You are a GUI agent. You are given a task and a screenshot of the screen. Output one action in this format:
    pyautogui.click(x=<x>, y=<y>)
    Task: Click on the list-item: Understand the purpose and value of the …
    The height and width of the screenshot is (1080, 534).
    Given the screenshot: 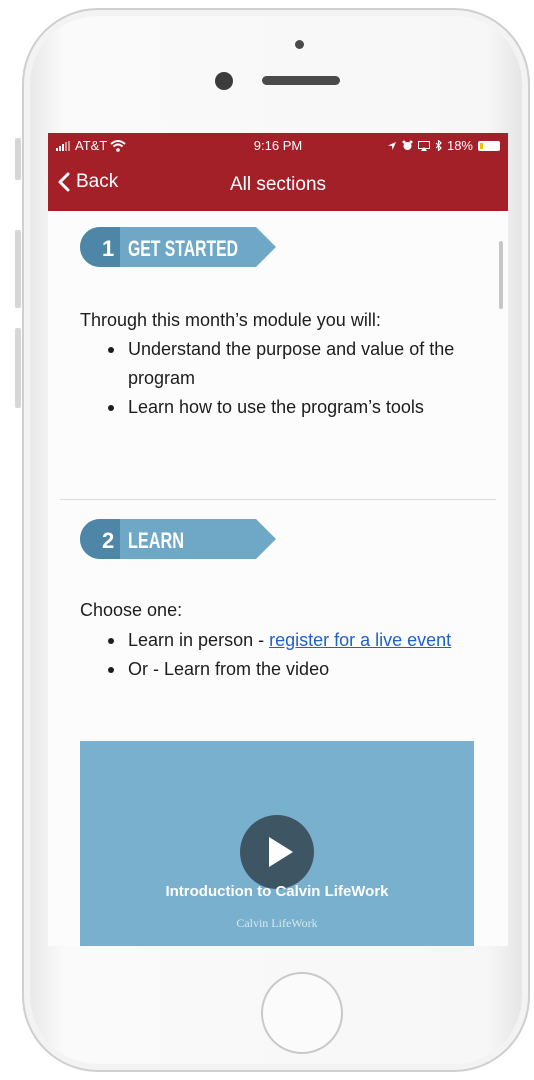 What is the action you would take?
    pyautogui.click(x=281, y=364)
    